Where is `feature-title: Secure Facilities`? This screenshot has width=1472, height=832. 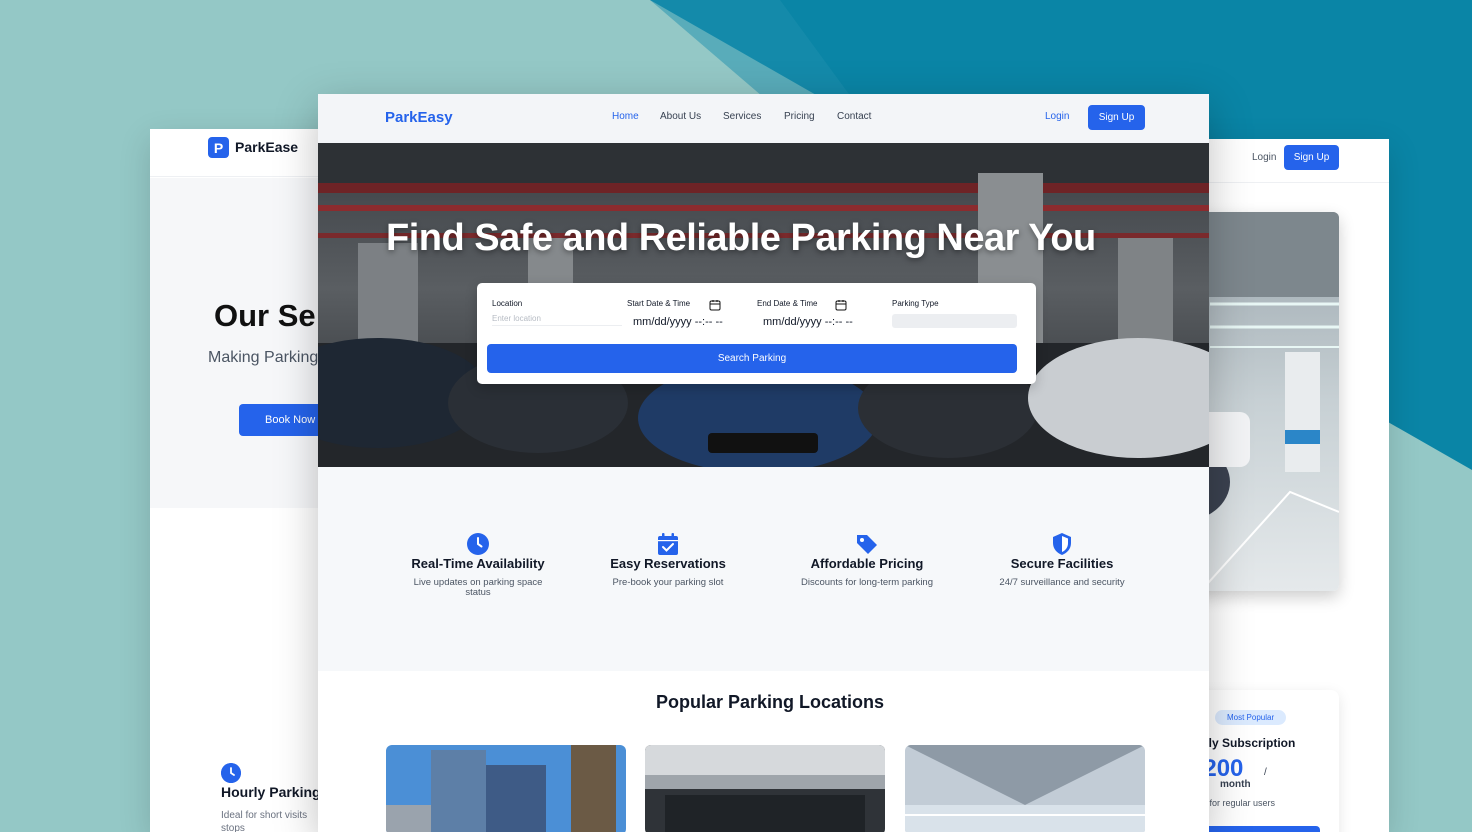
feature-title: Secure Facilities is located at coordinates (1062, 563).